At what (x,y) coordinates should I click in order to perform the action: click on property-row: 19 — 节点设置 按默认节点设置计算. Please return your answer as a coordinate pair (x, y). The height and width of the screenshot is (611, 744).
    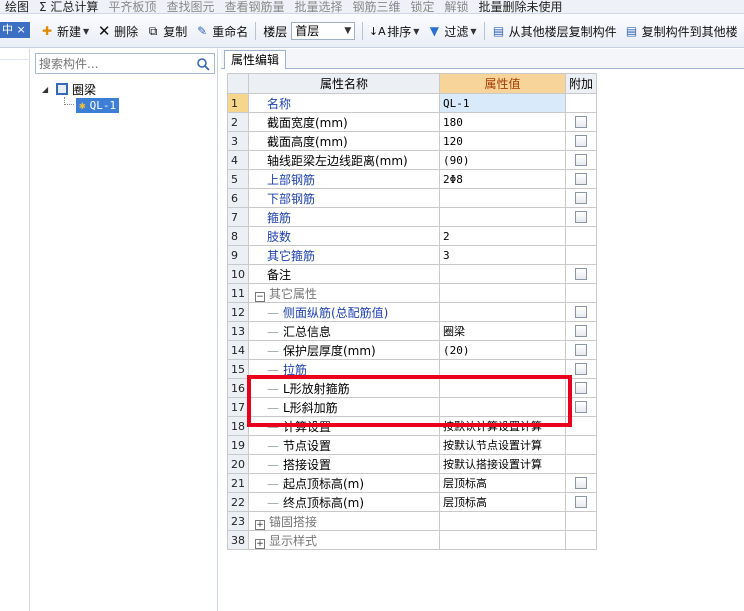
    Looking at the image, I should click on (412, 445).